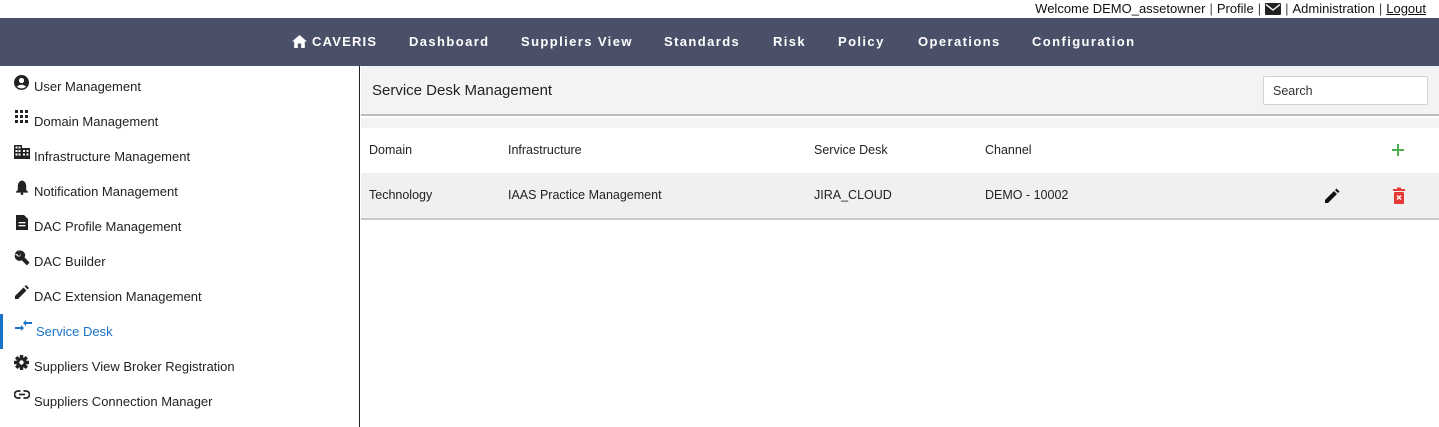 The image size is (1439, 427). I want to click on column-header-channel: Channel, so click(1008, 150).